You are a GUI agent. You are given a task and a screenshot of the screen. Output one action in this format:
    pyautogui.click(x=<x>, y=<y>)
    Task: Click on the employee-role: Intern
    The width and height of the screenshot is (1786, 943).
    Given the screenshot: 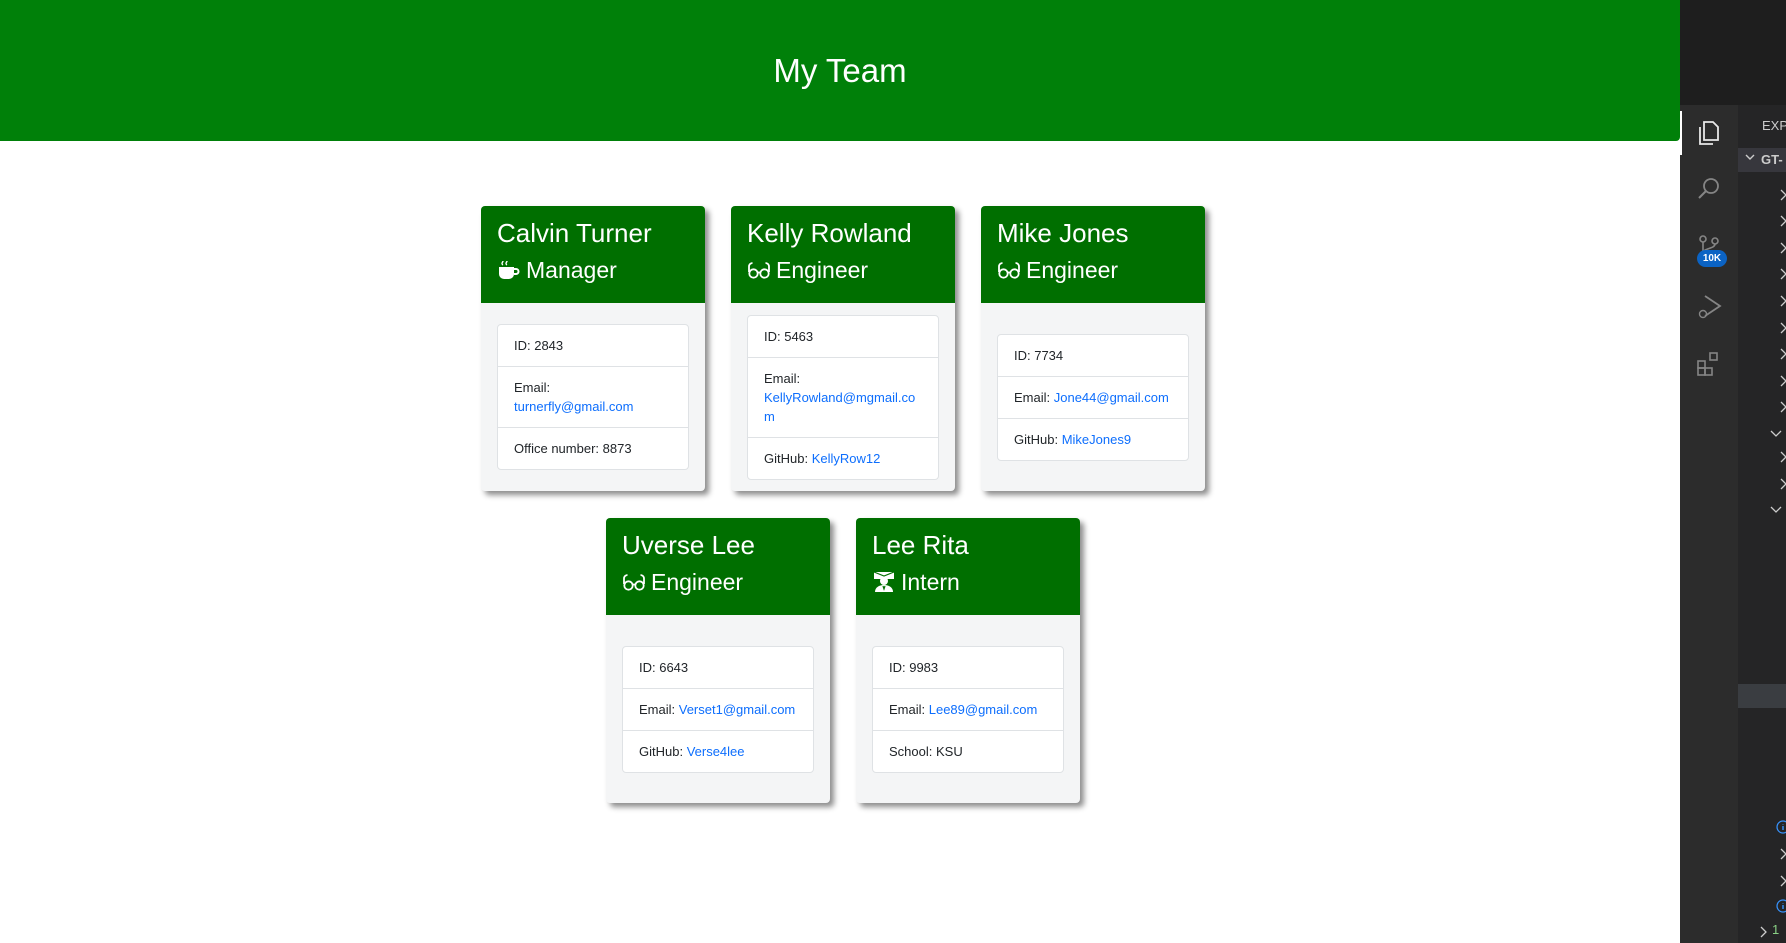 What is the action you would take?
    pyautogui.click(x=968, y=582)
    